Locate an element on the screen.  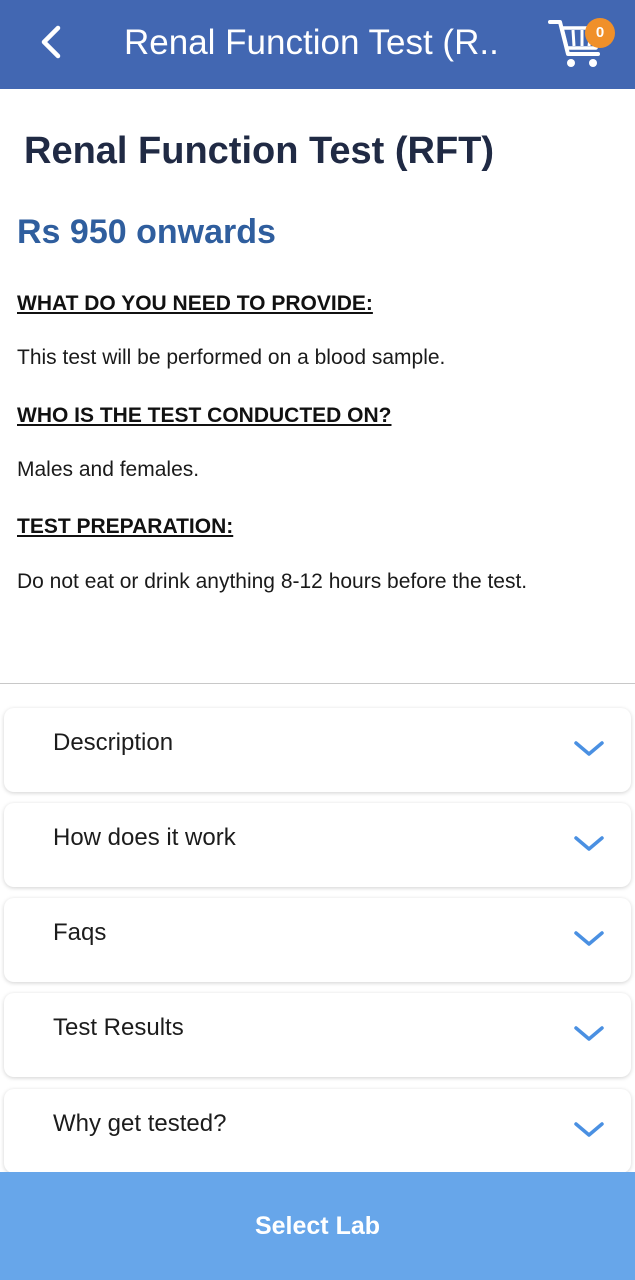
back-arrow-icon is located at coordinates (51, 42).